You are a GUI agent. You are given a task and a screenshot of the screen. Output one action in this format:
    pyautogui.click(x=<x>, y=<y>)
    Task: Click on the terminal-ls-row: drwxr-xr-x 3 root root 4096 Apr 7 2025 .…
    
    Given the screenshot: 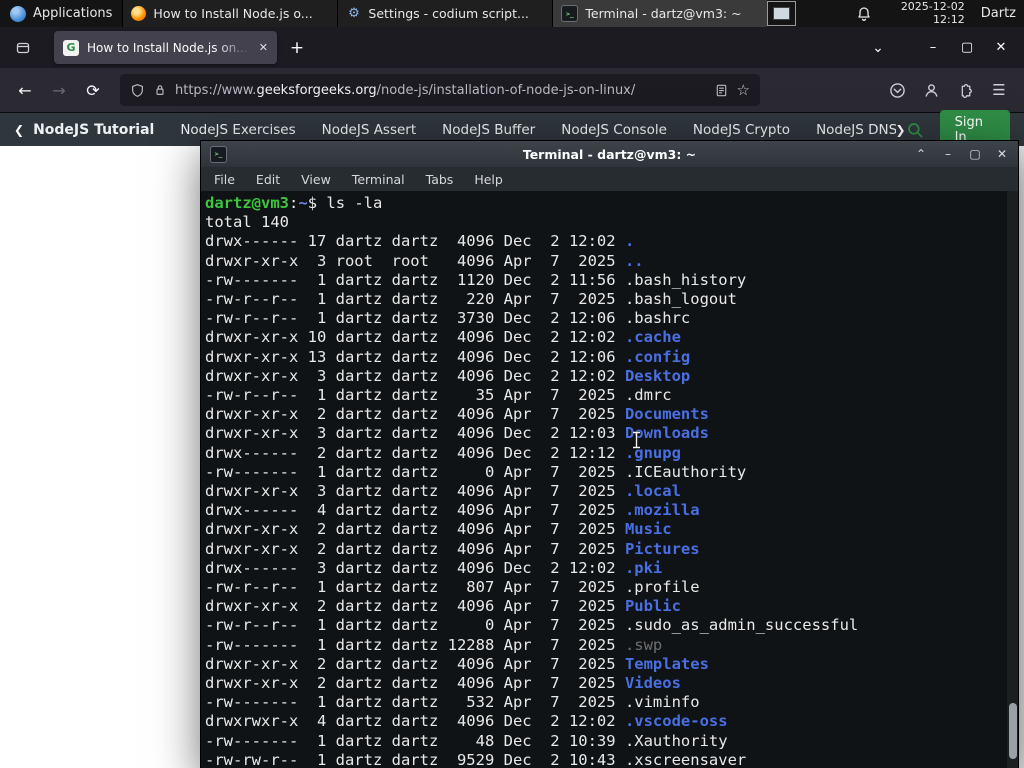 What is the action you would take?
    pyautogui.click(x=611, y=261)
    